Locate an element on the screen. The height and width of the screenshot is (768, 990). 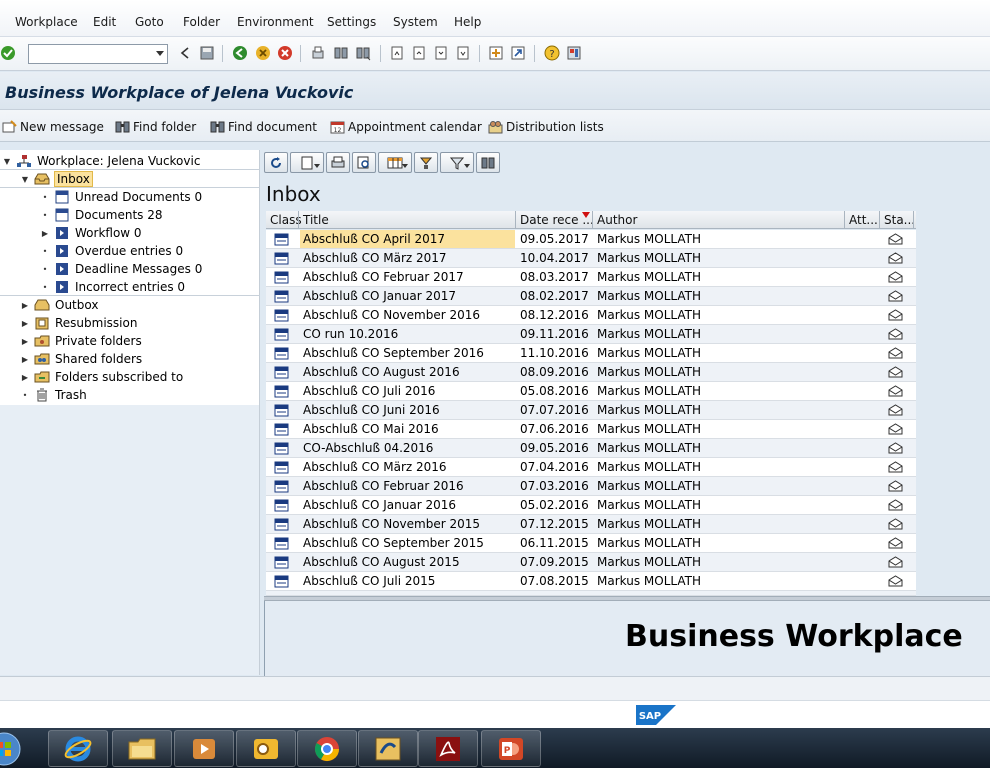
cell-title: Abschluß CO März 2016 is located at coordinates (375, 467).